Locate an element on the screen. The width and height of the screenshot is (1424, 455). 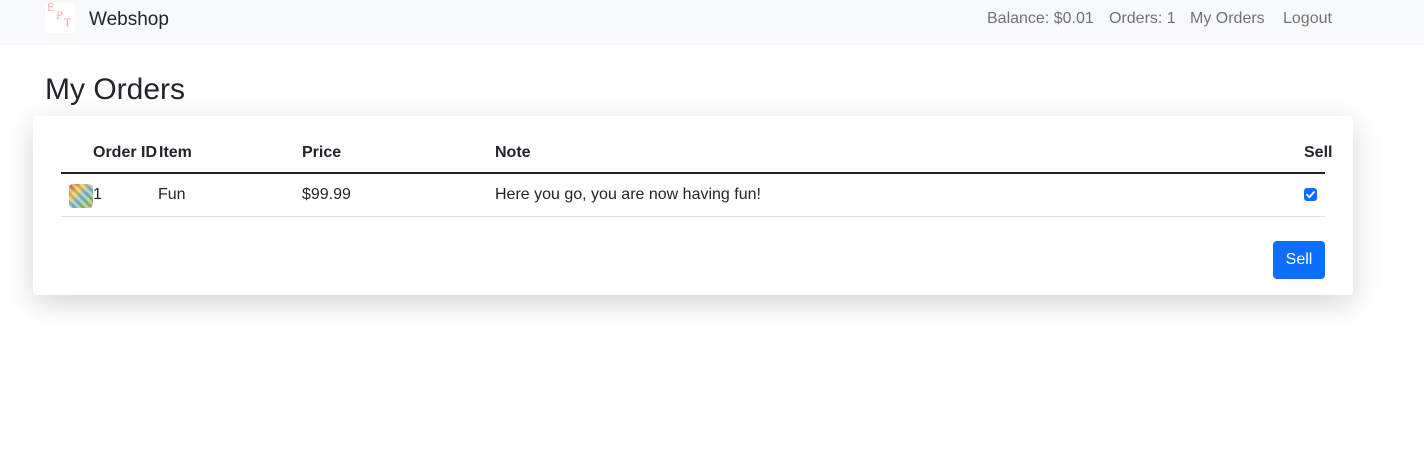
table-row-divider is located at coordinates (693, 216).